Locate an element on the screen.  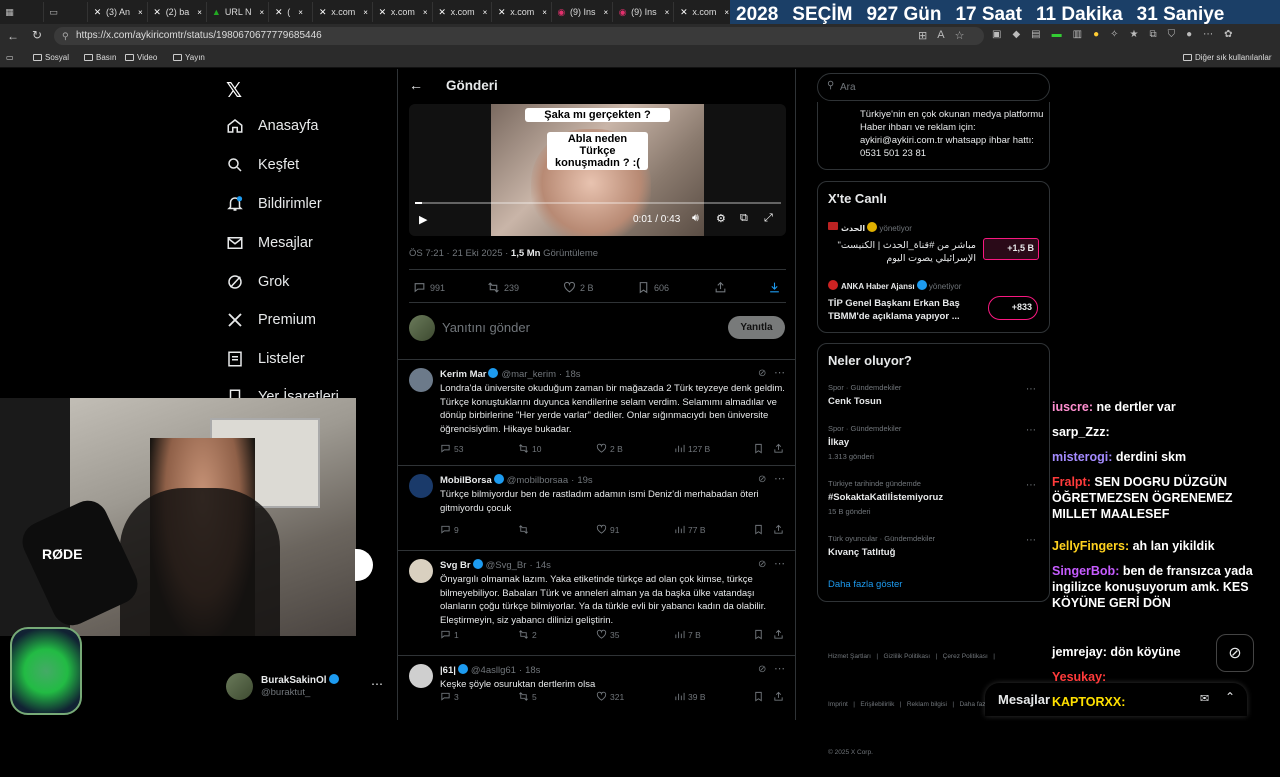
other-bookmarks: Diğer sık kullanılanlar is located at coordinates (1227, 57).